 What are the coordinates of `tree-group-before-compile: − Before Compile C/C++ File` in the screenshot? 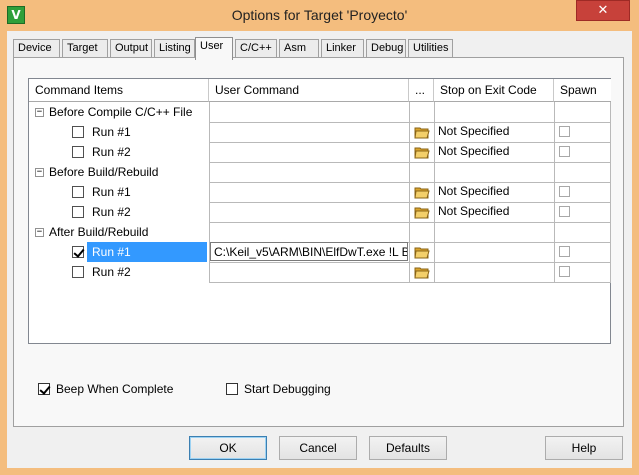 It's located at (119, 112).